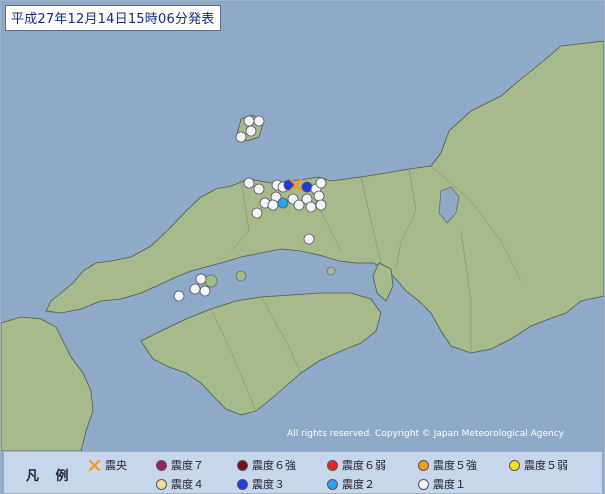 This screenshot has width=605, height=494. I want to click on legend-label: 震度３, so click(268, 484).